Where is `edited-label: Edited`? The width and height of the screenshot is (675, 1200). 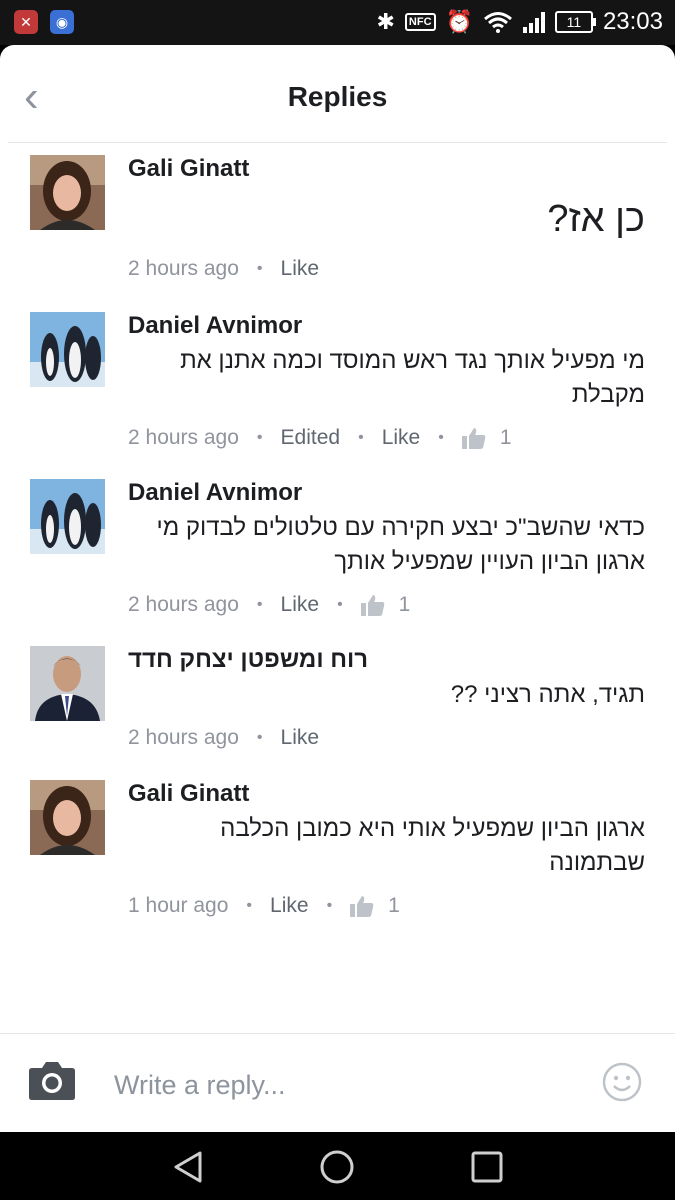 edited-label: Edited is located at coordinates (310, 437).